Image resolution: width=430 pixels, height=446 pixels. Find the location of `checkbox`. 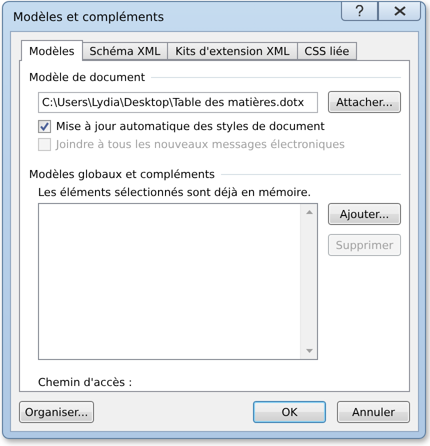

checkbox is located at coordinates (44, 126).